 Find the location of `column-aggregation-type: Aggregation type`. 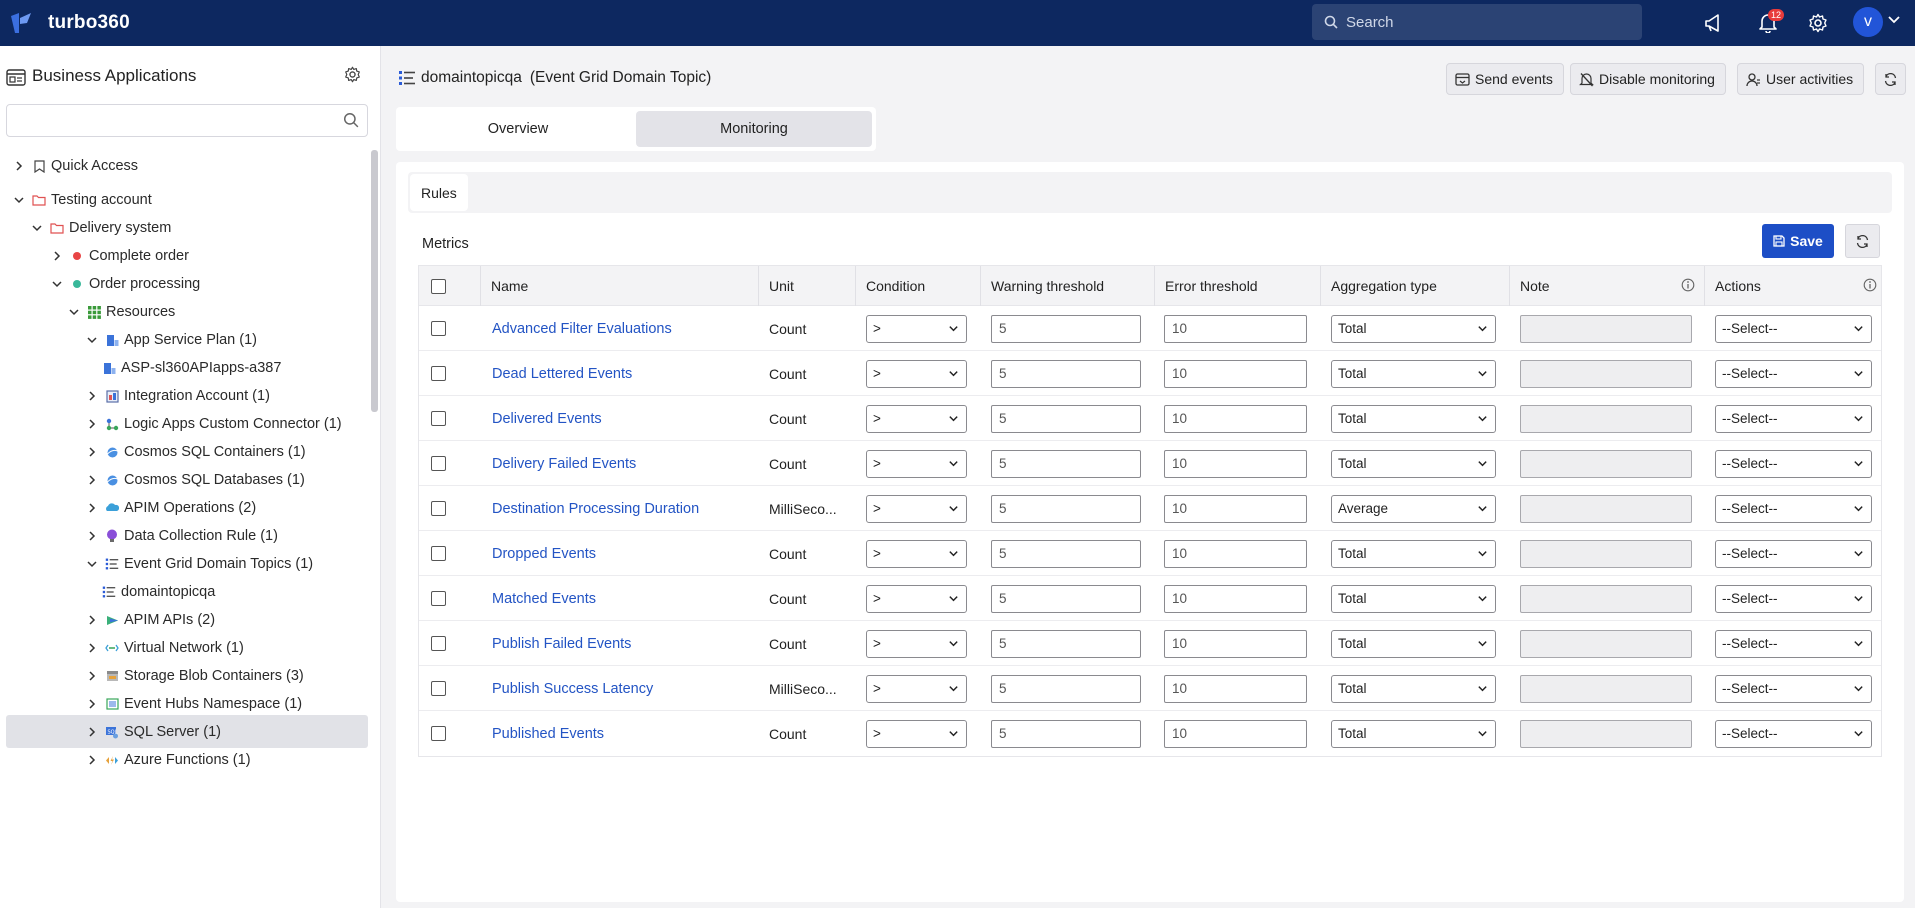

column-aggregation-type: Aggregation type is located at coordinates (1384, 286).